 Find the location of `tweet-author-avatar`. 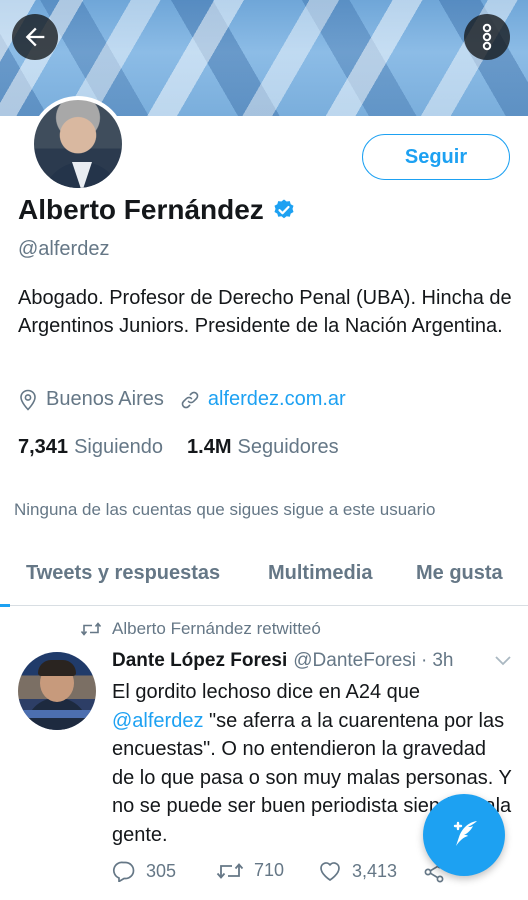

tweet-author-avatar is located at coordinates (57, 691).